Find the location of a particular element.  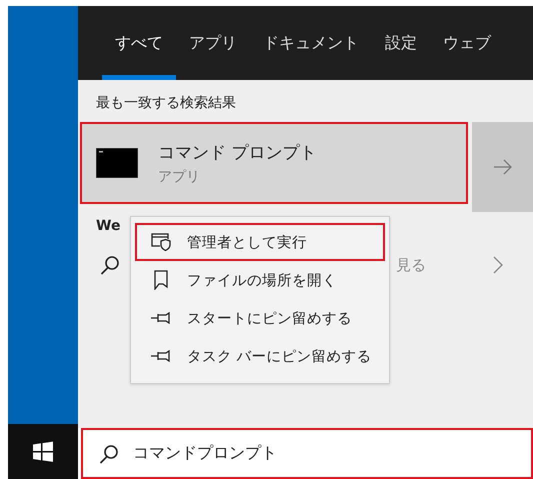

result-title: コマンド プロンプト is located at coordinates (237, 153).